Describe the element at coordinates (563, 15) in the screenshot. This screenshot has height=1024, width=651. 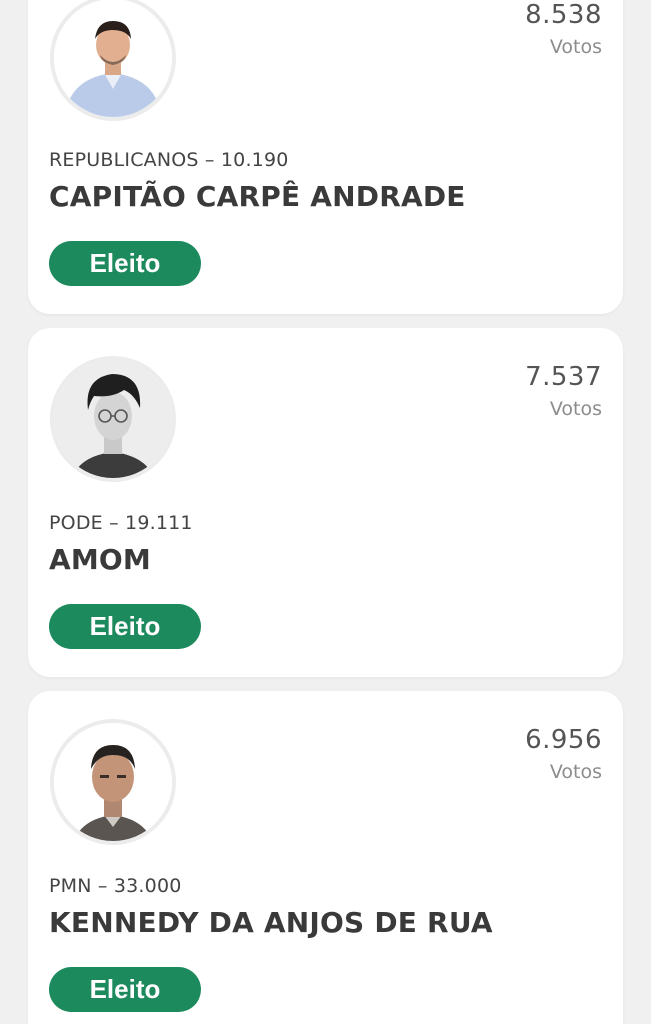
I see `votes-count: 8.538` at that location.